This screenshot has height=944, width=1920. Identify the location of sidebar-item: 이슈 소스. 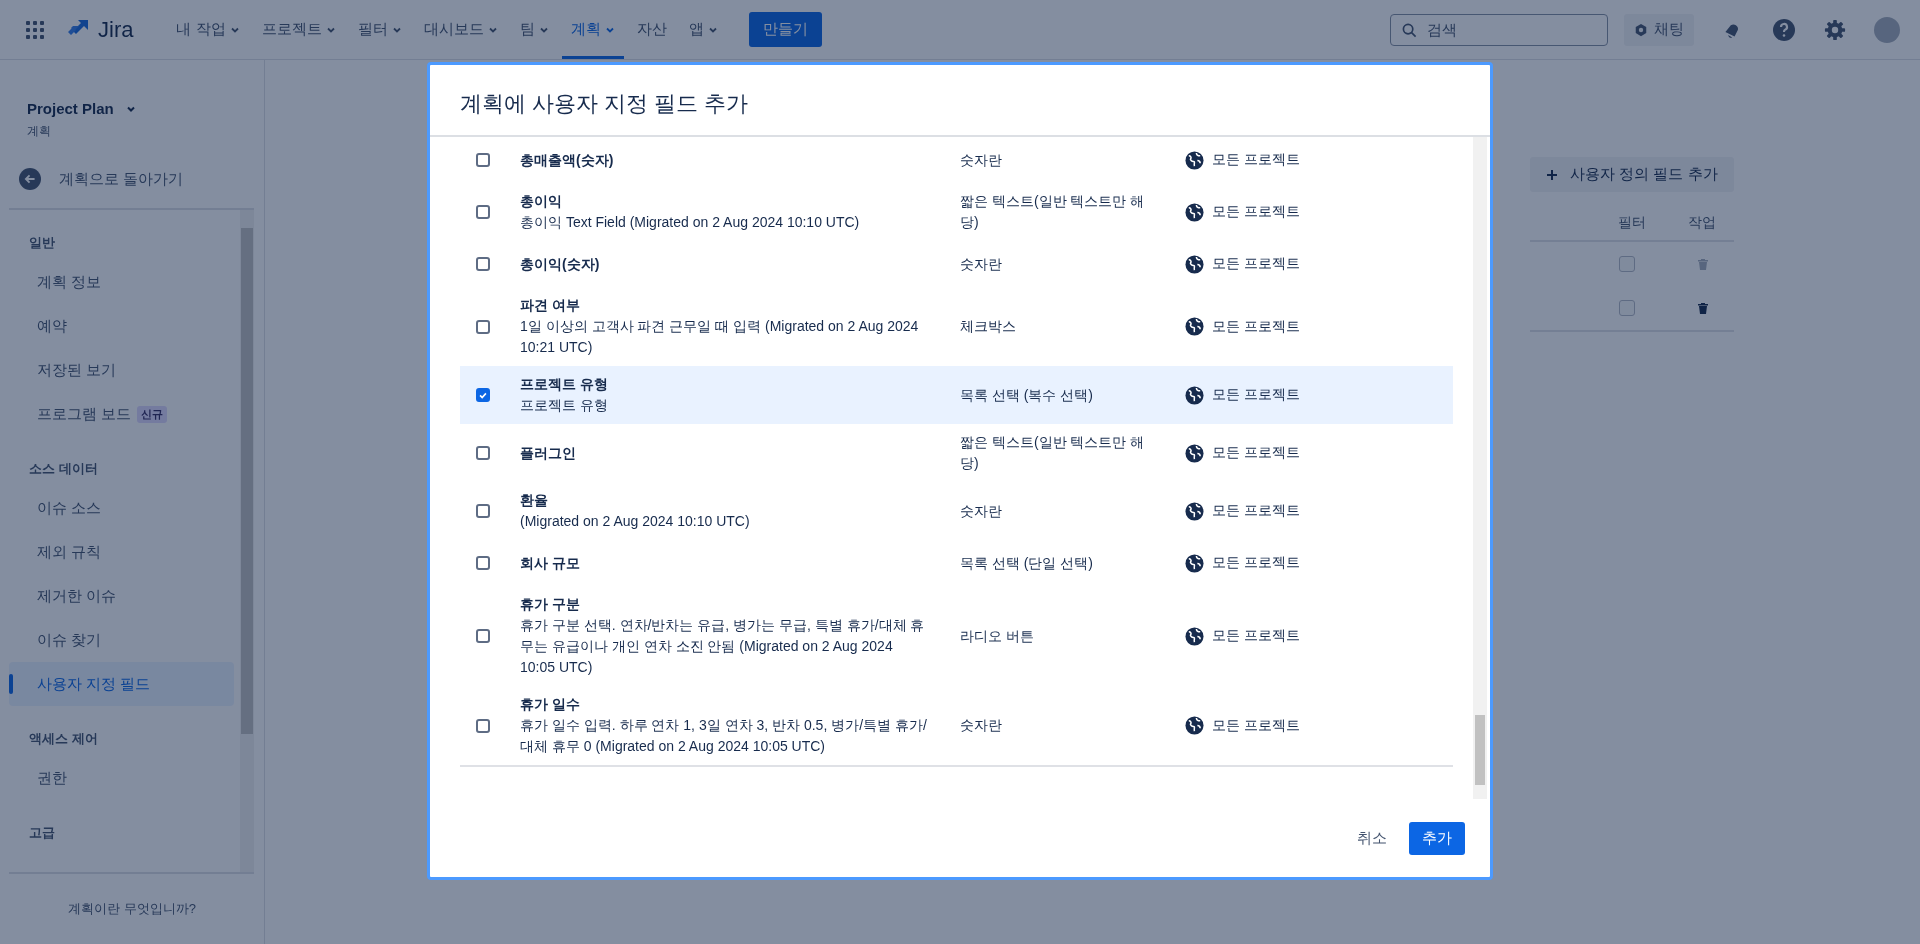
(121, 508).